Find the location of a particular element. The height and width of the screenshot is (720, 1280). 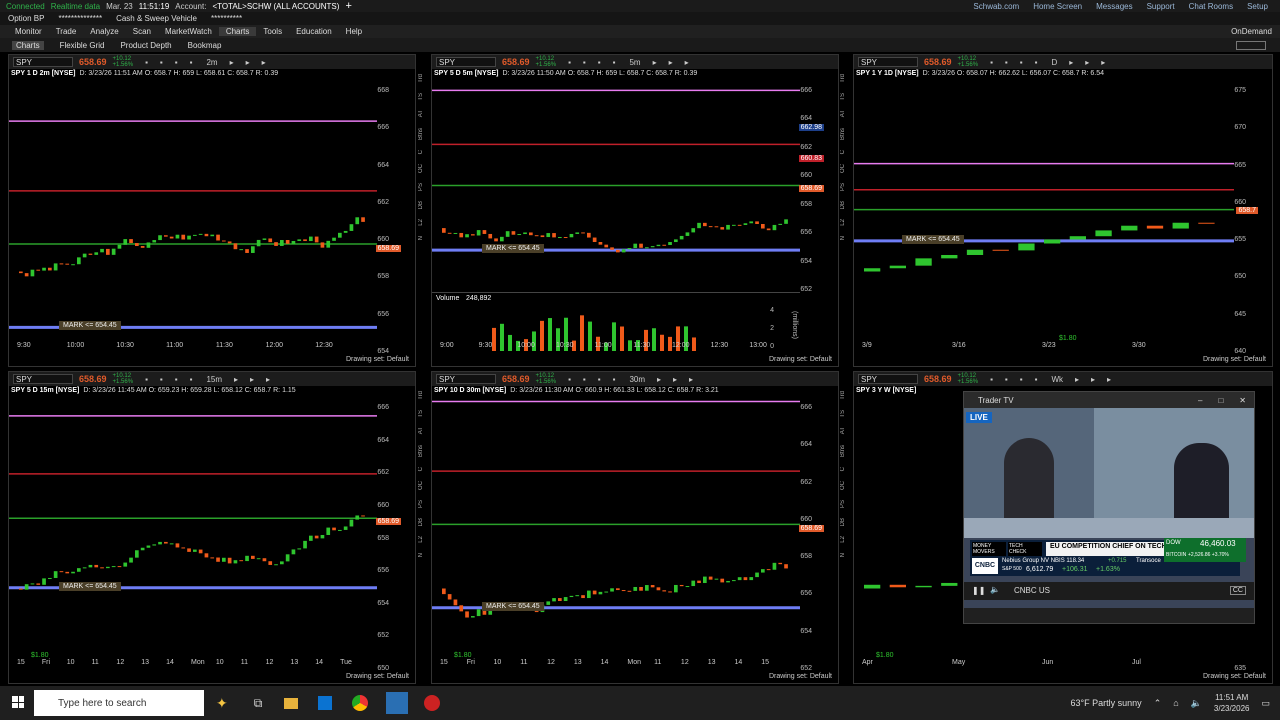

windows-start-icon is located at coordinates (18, 702).